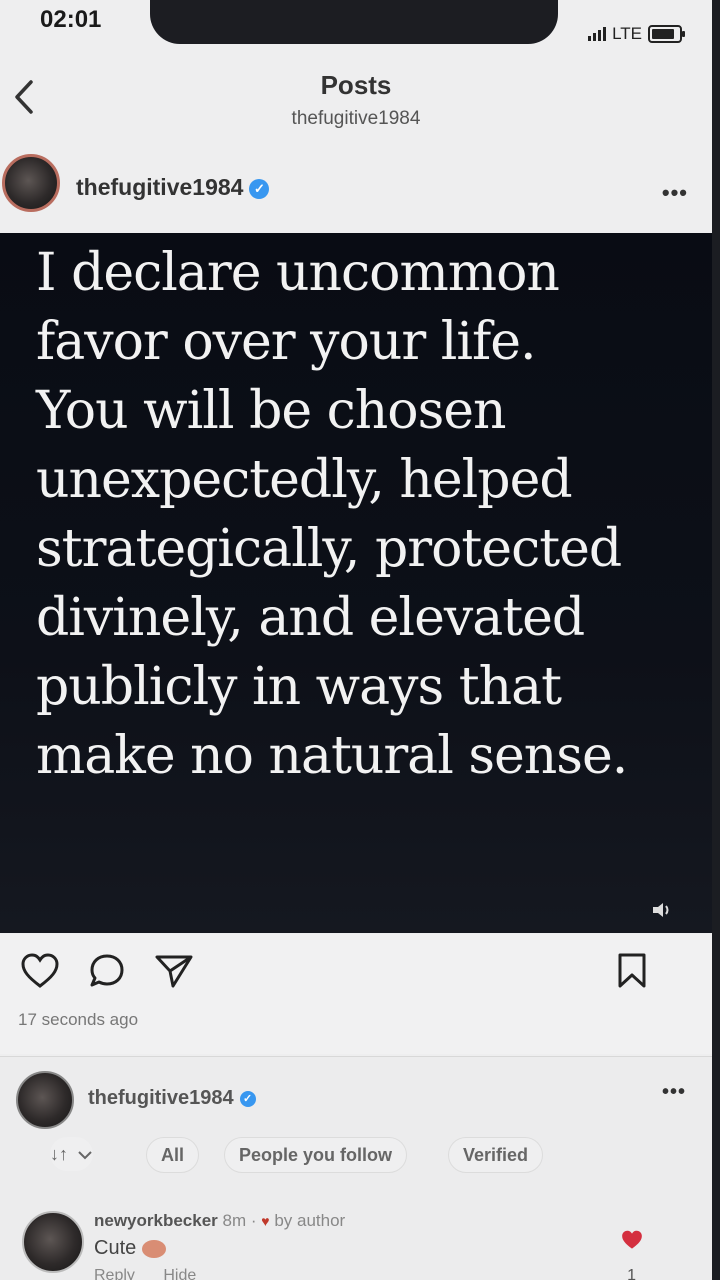  I want to click on filter-all: All, so click(173, 1155).